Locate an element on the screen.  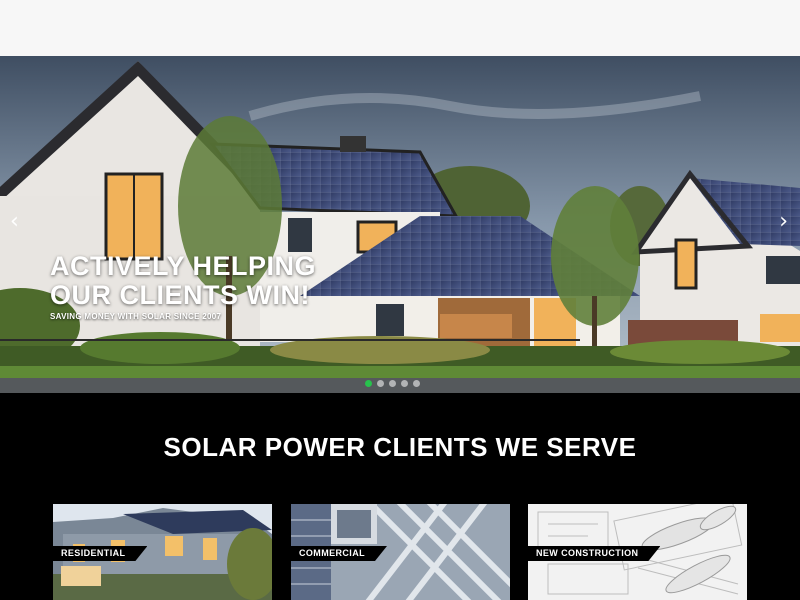
card-new-construction-label: NEW CONSTRUCTION is located at coordinates (594, 553).